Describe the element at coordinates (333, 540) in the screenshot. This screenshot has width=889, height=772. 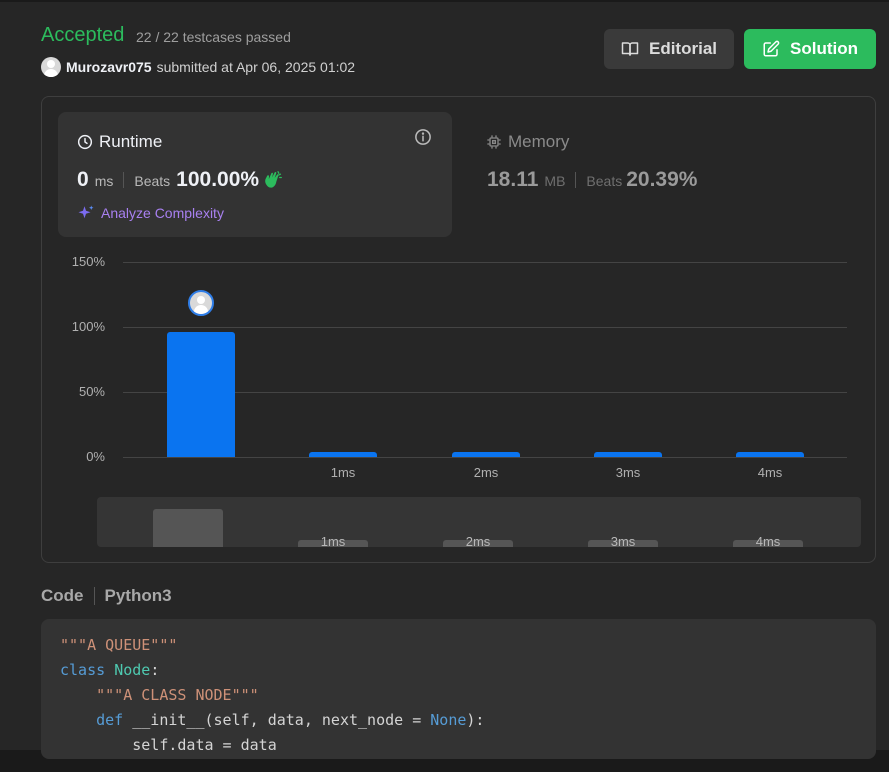
I see `overview-tick-label: 1ms` at that location.